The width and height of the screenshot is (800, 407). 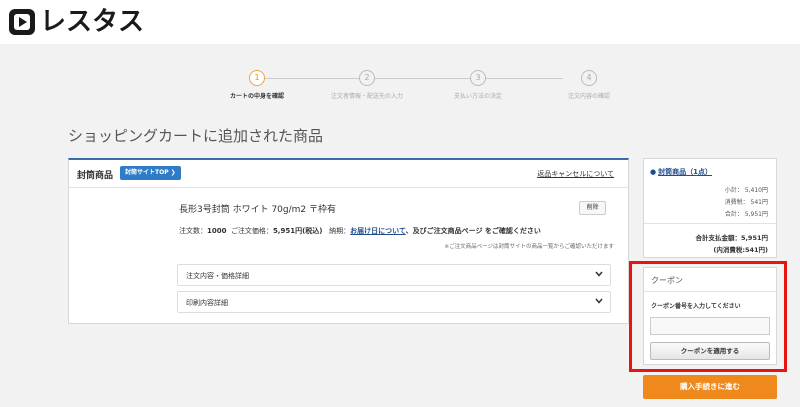 I want to click on return-cancel-link: 返品キャンセルについて, so click(x=575, y=174).